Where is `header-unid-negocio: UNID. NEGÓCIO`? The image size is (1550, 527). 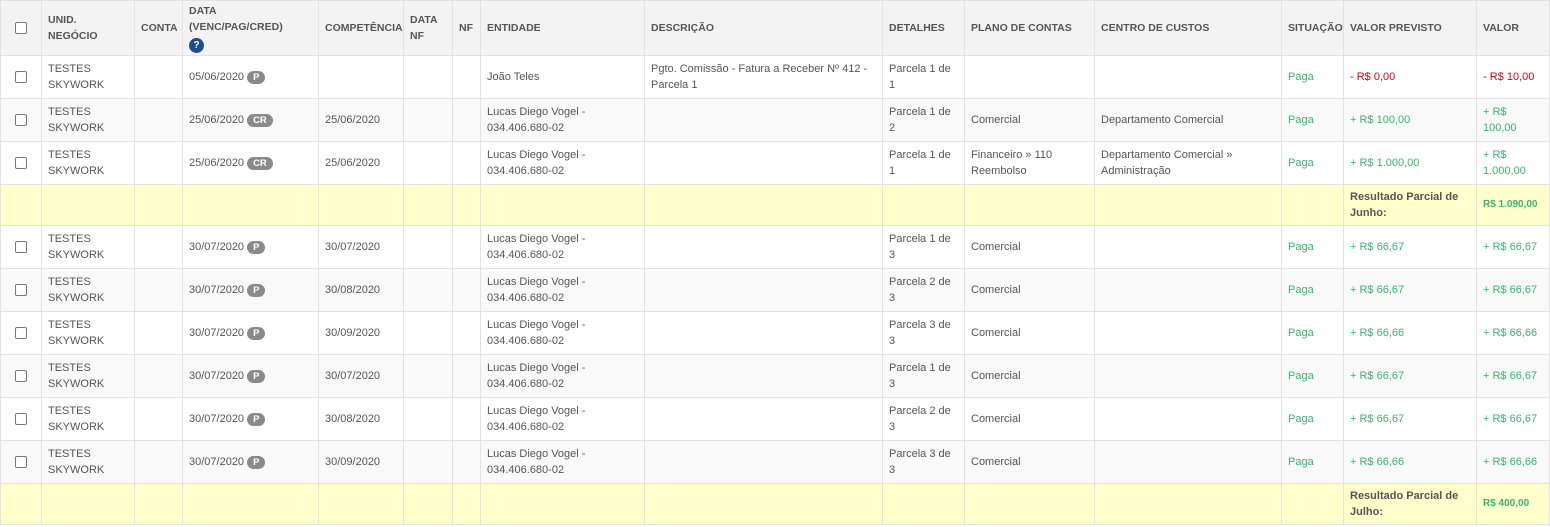
header-unid-negocio: UNID. NEGÓCIO is located at coordinates (88, 28).